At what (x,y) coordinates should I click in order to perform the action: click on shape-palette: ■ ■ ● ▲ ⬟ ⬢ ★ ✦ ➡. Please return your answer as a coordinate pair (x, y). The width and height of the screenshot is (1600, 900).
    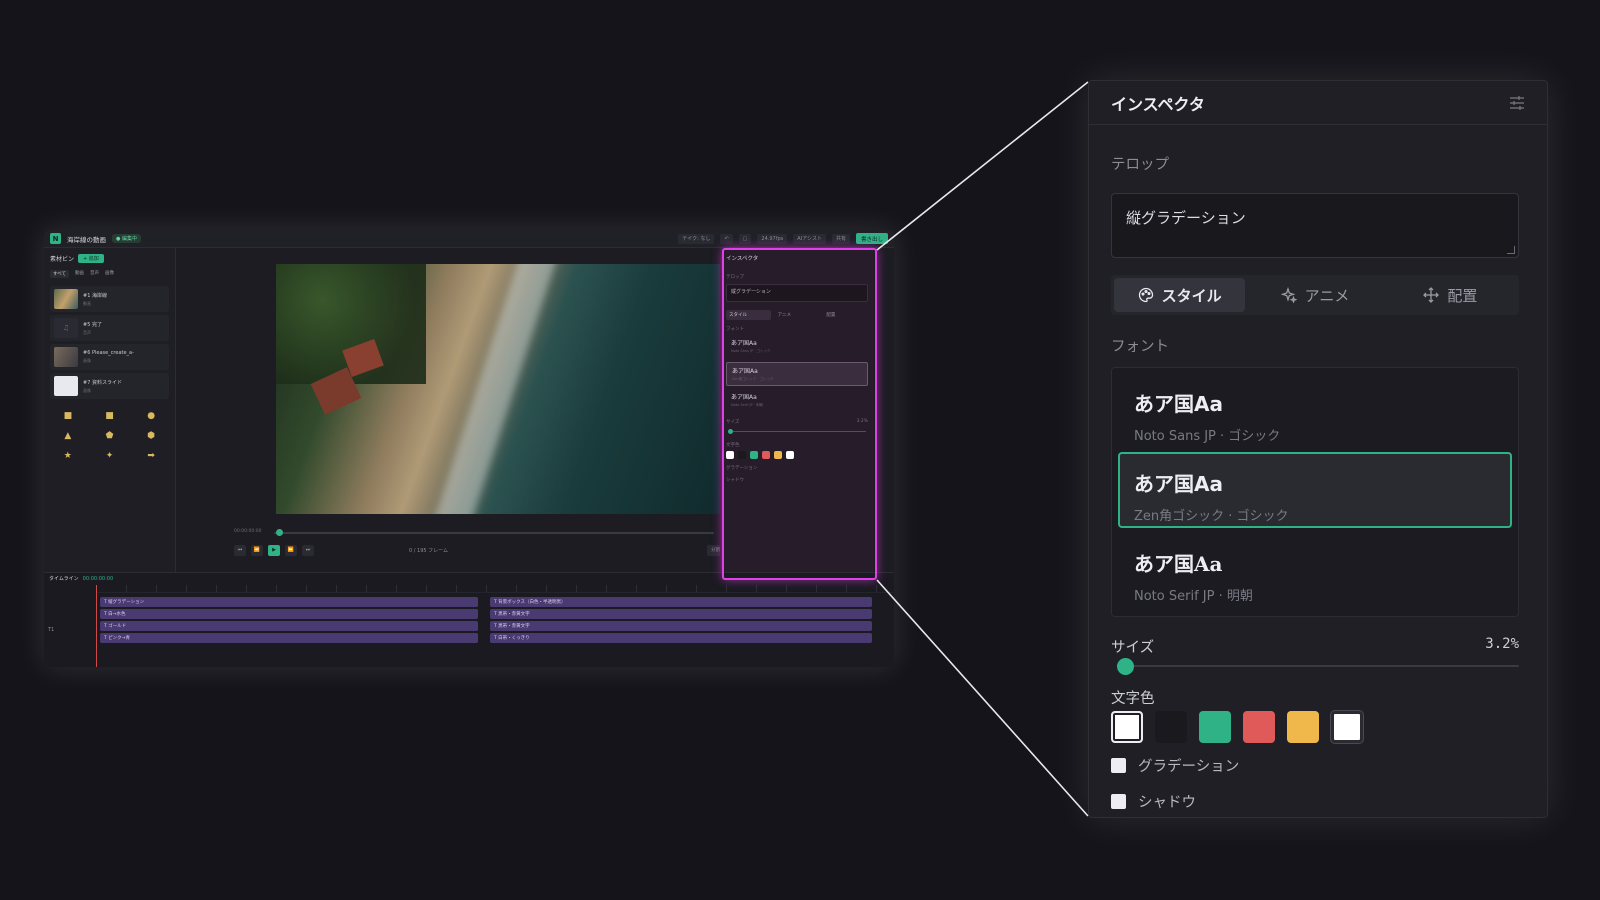
    Looking at the image, I should click on (109, 436).